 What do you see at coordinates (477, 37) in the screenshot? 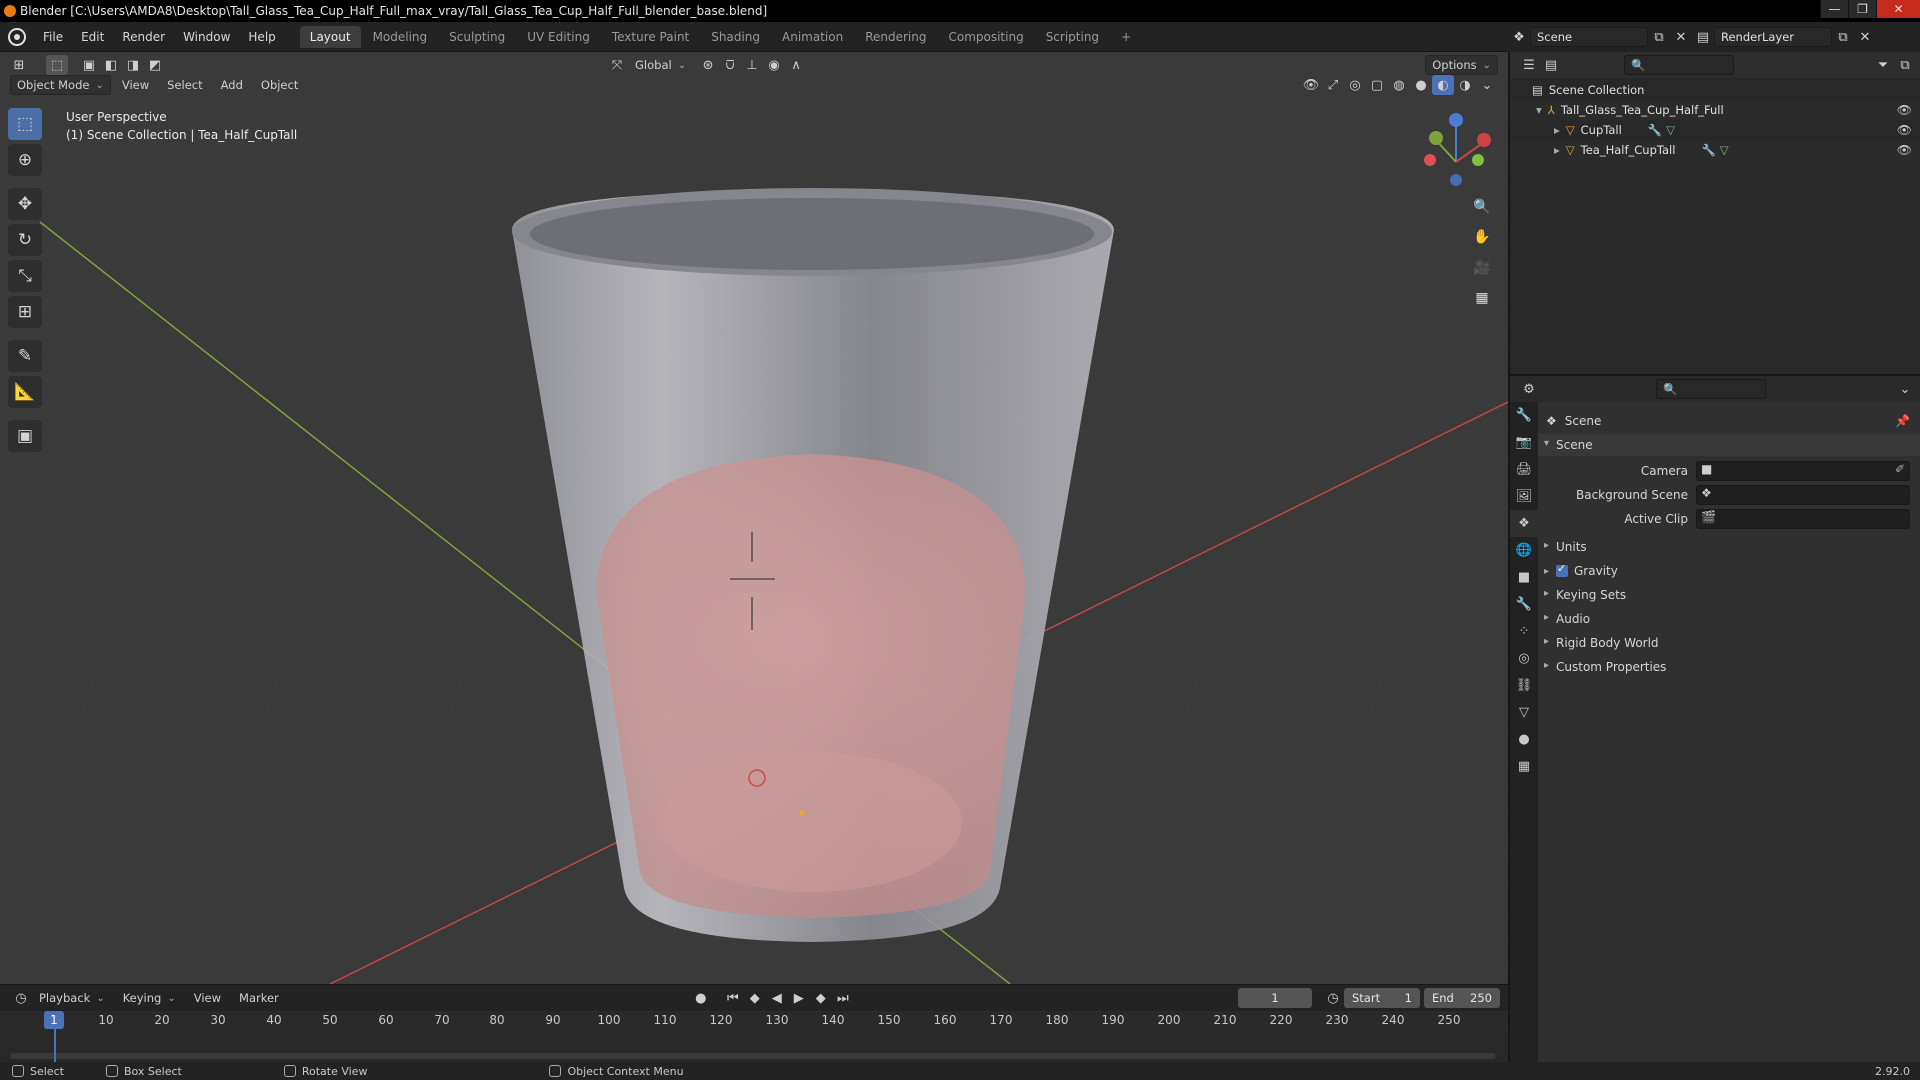
I see `tab-sculpting: Sculpting` at bounding box center [477, 37].